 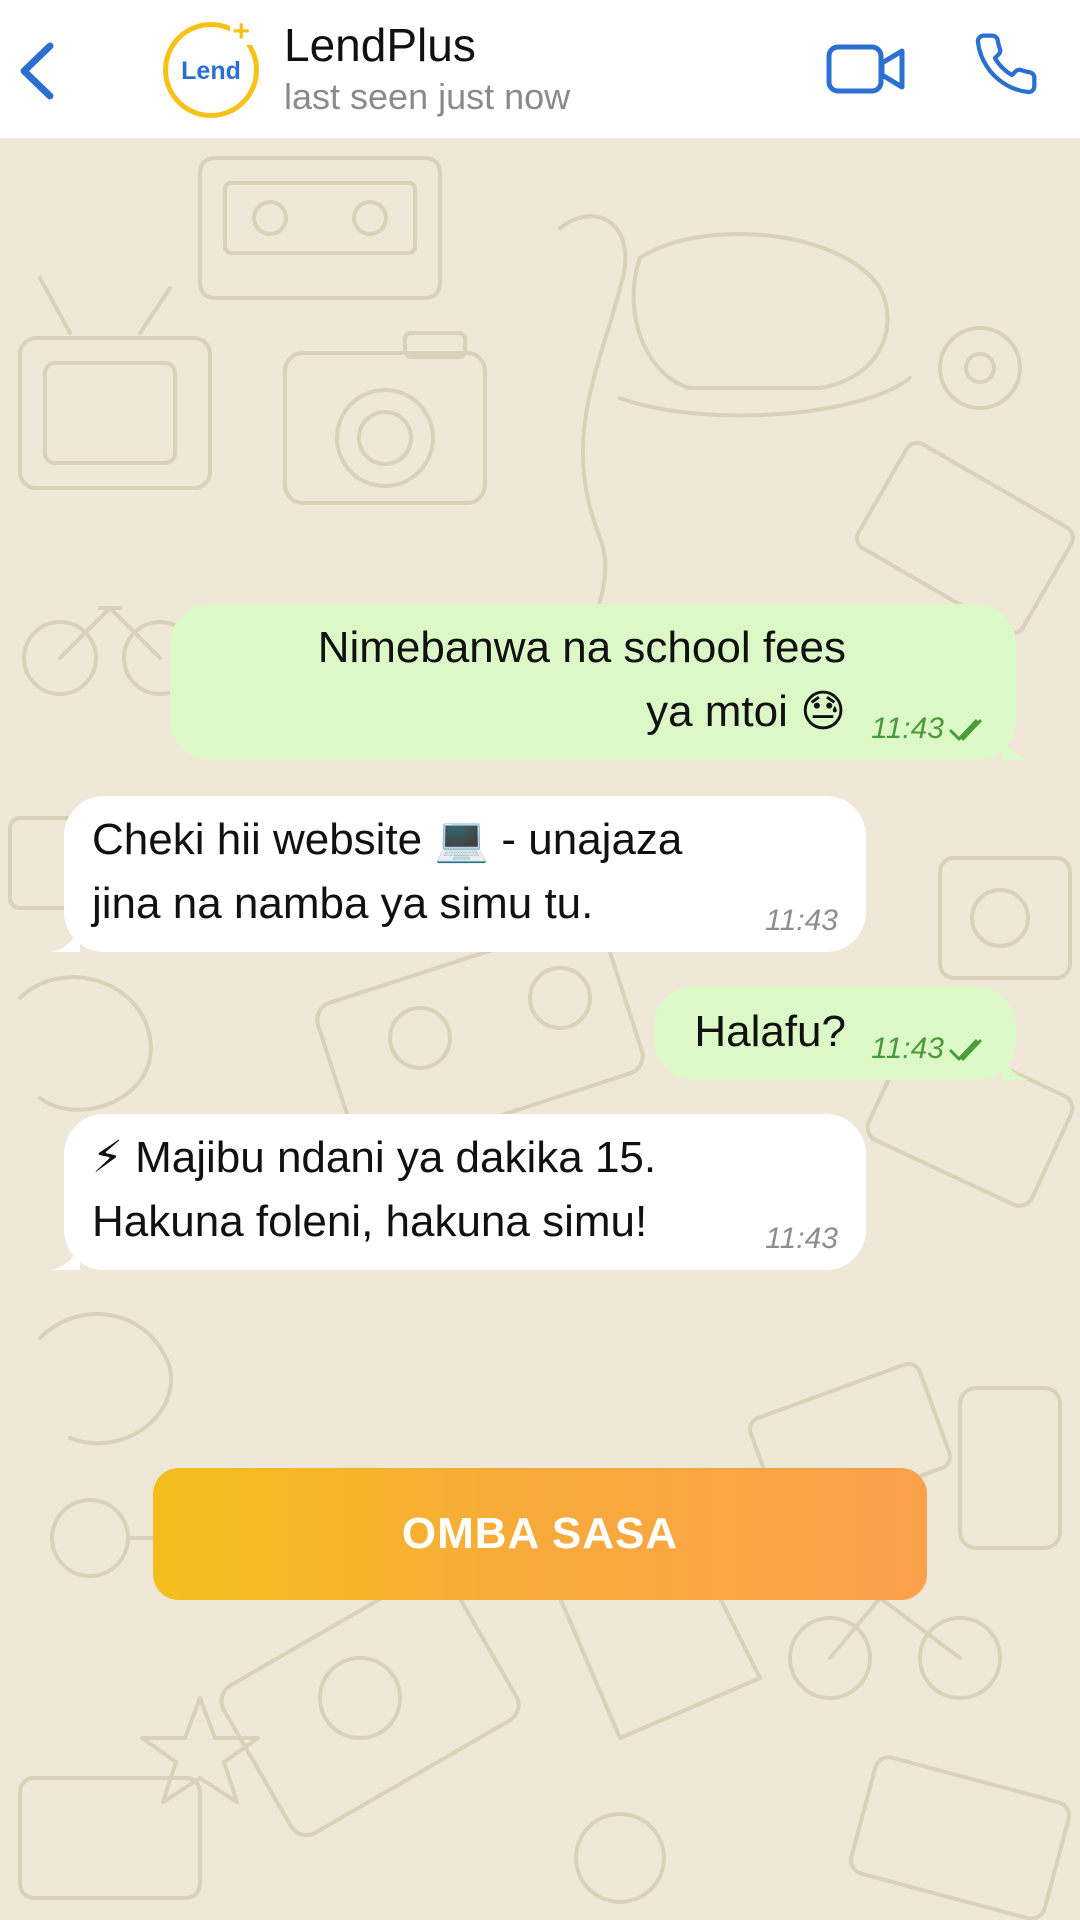 What do you see at coordinates (387, 839) in the screenshot?
I see `message-text-line: Cheki hii website 💻 - unajaza` at bounding box center [387, 839].